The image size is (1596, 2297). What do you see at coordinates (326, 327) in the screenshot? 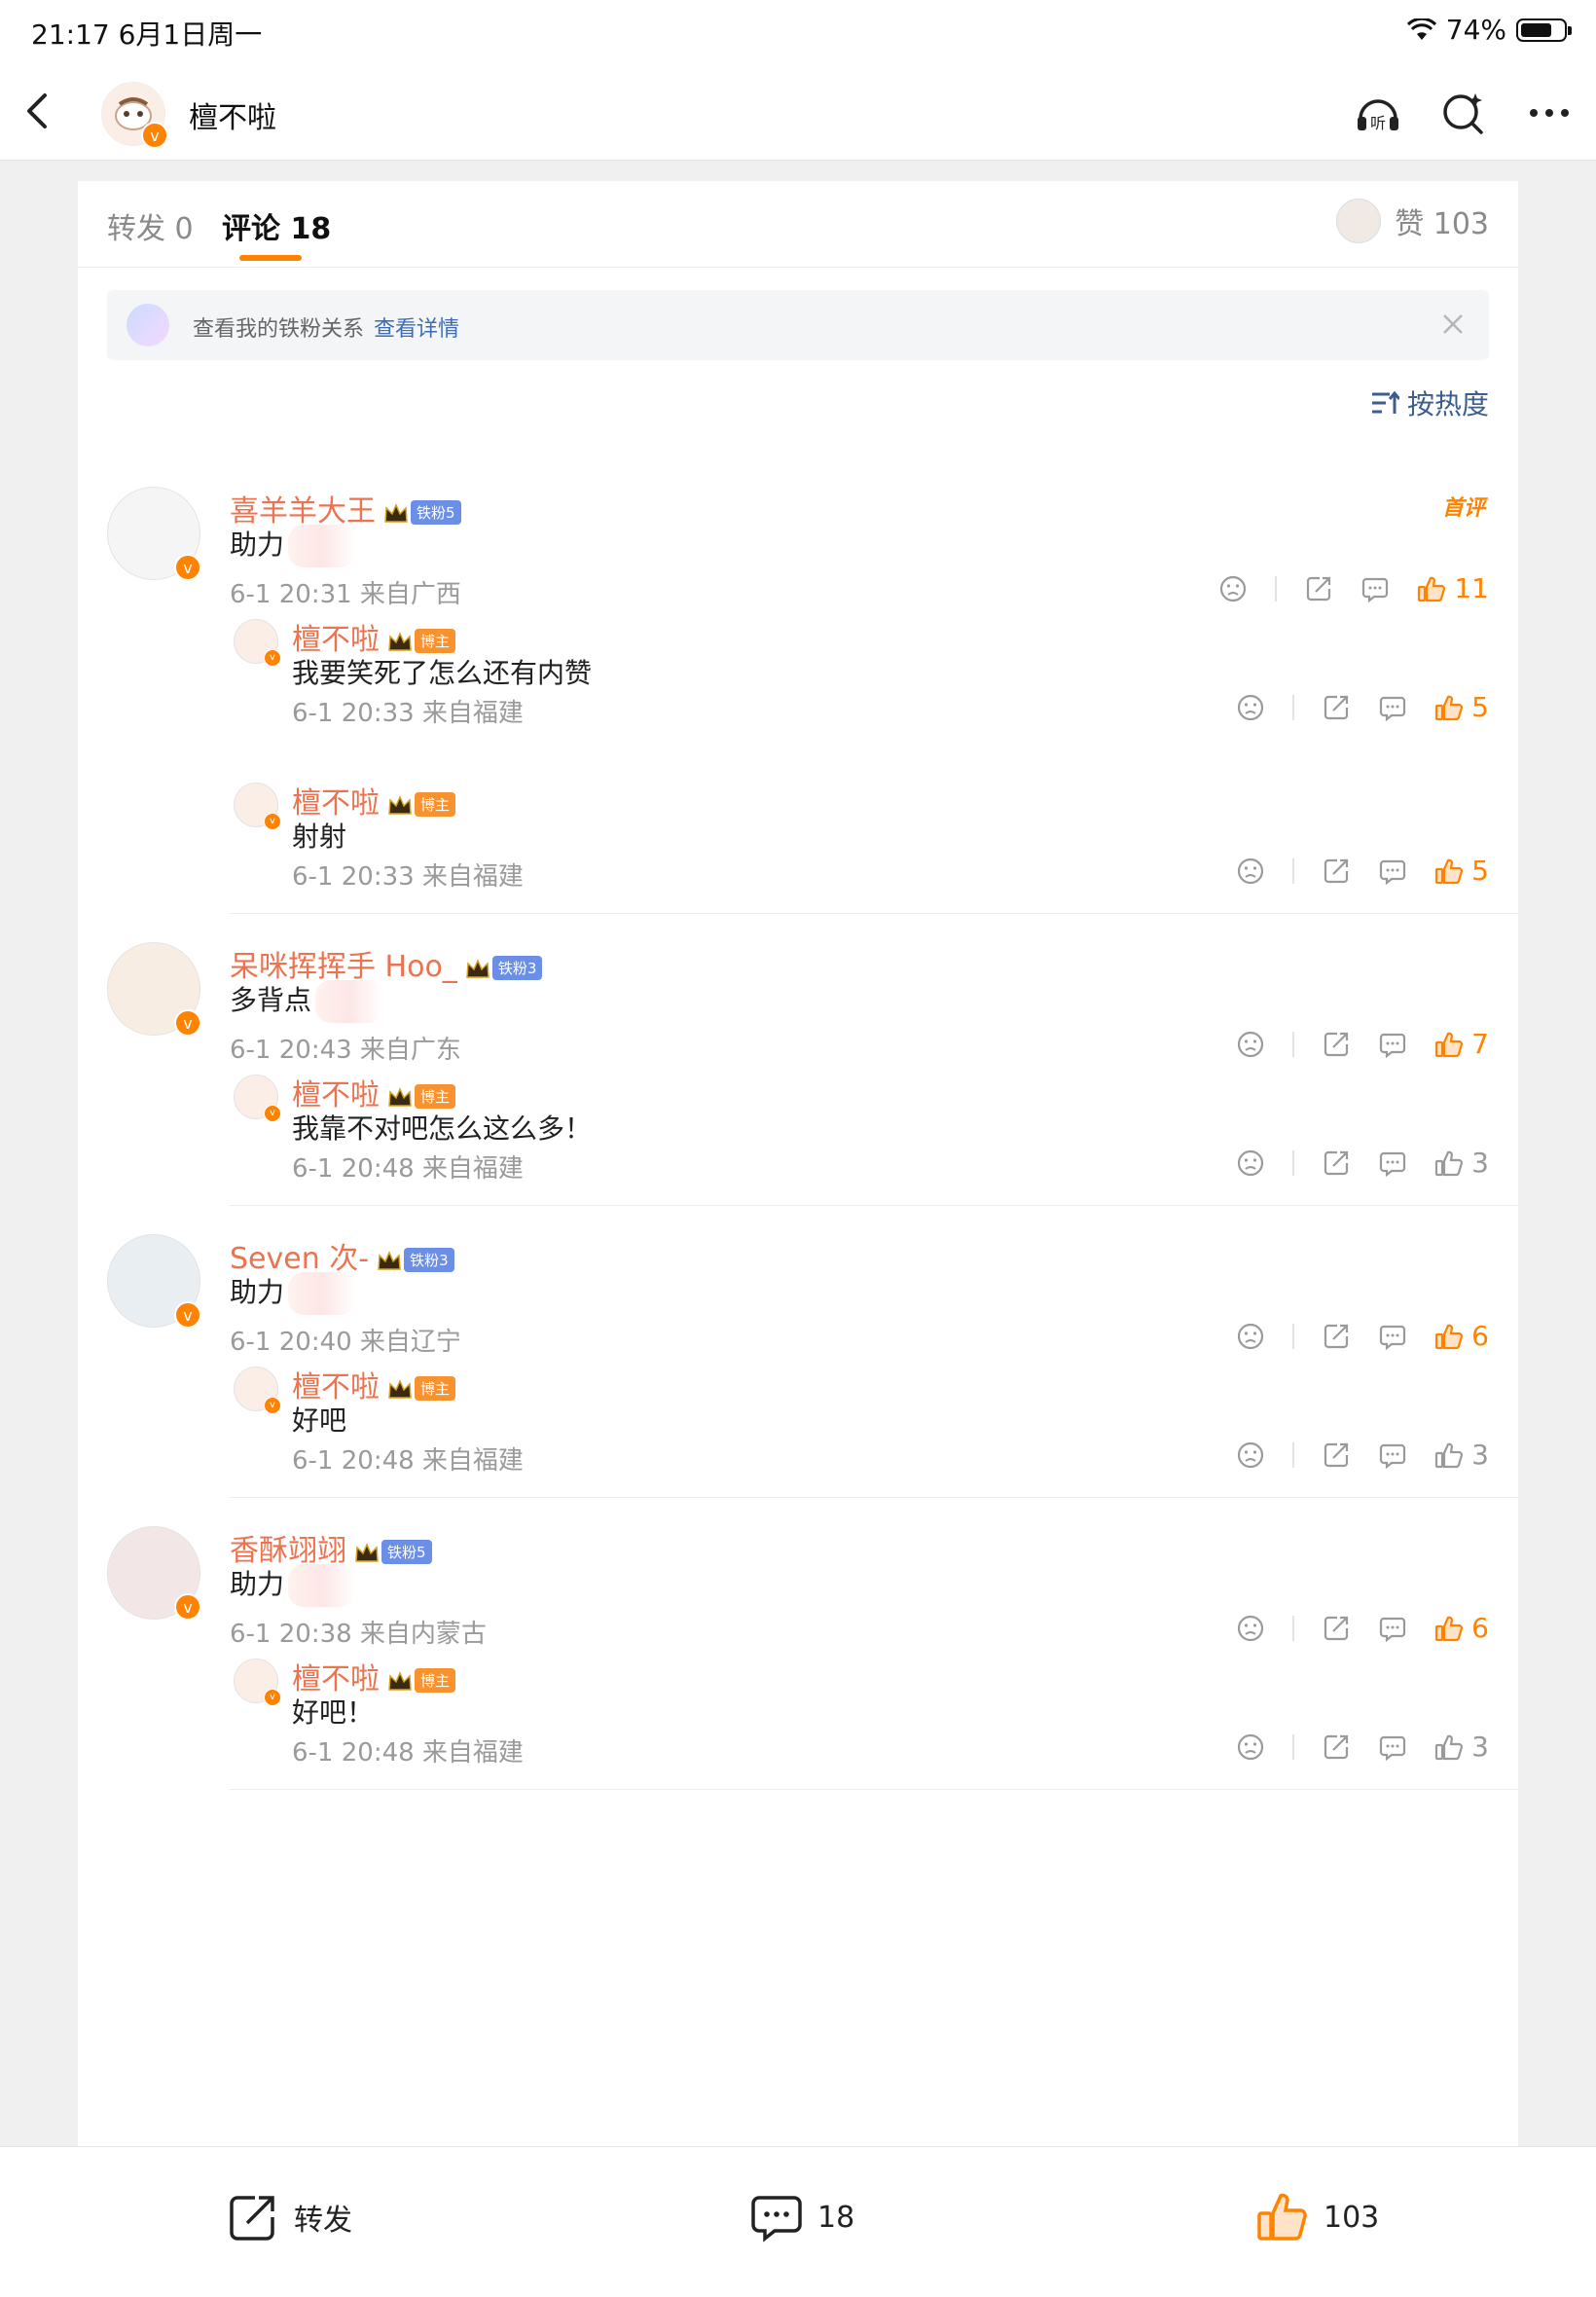
I see `fan-relation-text: 查看我的铁粉关系 查看详情` at bounding box center [326, 327].